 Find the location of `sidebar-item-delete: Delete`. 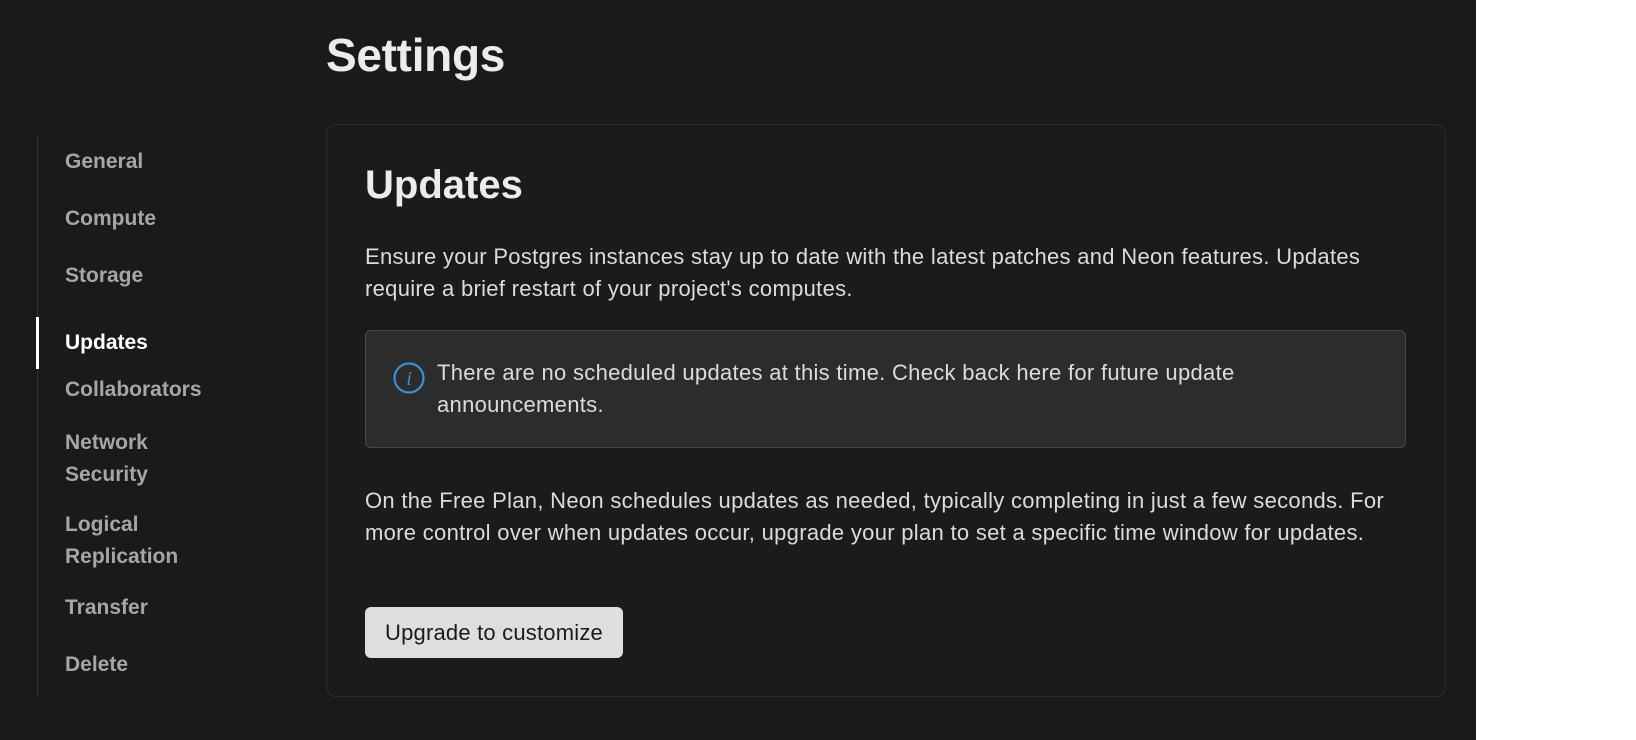

sidebar-item-delete: Delete is located at coordinates (153, 665).